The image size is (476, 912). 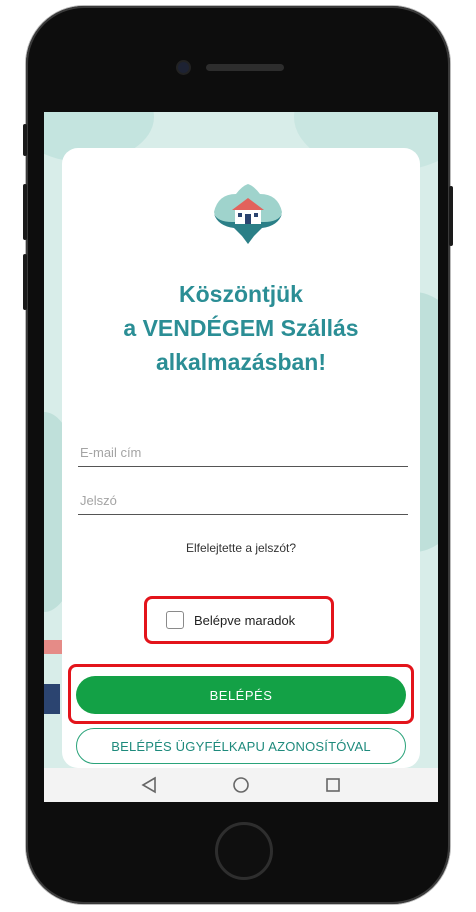 What do you see at coordinates (245, 67) in the screenshot?
I see `earpiece-speaker` at bounding box center [245, 67].